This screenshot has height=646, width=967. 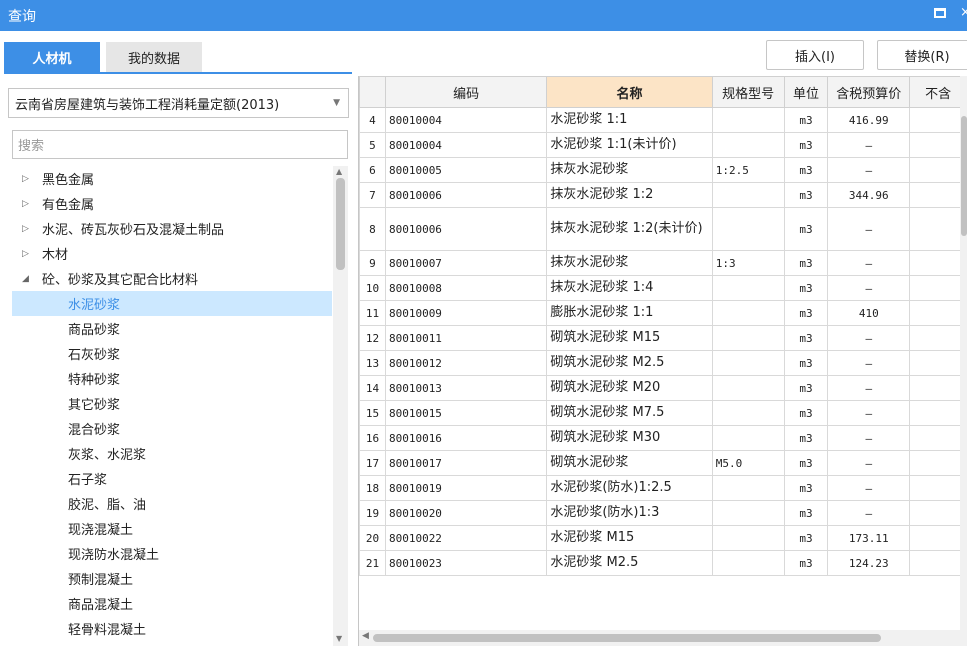 What do you see at coordinates (172, 628) in the screenshot?
I see `tree-node: 轻骨料混凝土` at bounding box center [172, 628].